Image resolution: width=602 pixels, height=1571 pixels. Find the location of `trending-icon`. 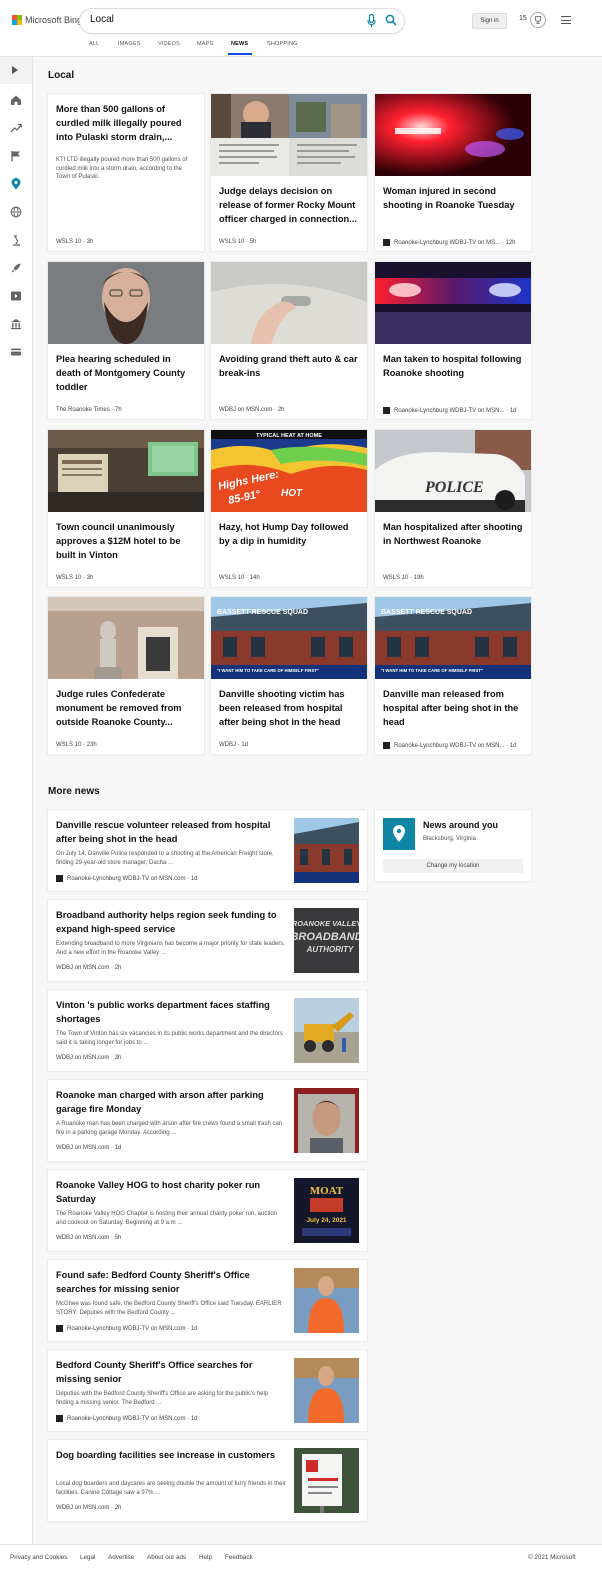

trending-icon is located at coordinates (16, 128).